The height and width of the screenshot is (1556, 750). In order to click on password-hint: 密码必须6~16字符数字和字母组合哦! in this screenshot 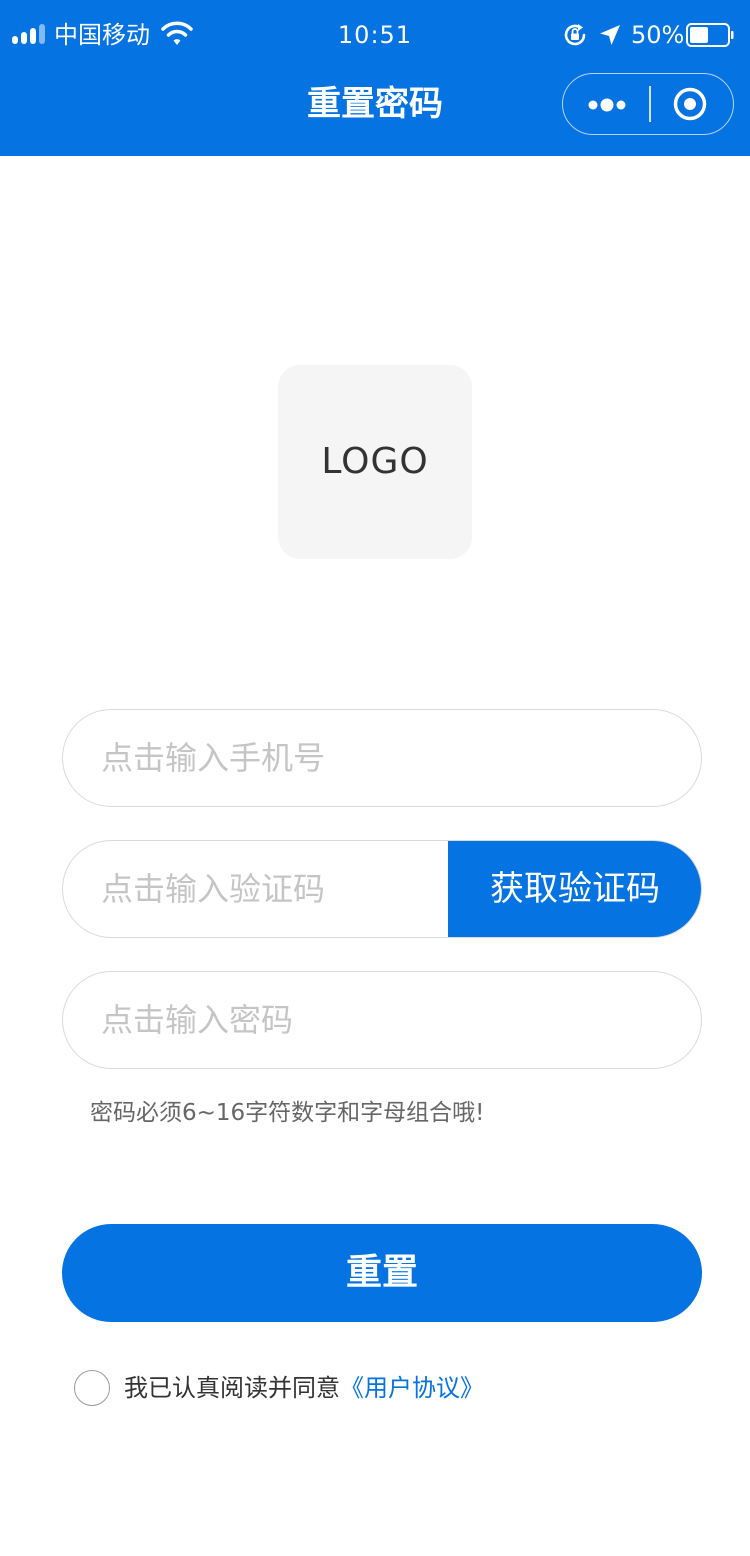, I will do `click(287, 1113)`.